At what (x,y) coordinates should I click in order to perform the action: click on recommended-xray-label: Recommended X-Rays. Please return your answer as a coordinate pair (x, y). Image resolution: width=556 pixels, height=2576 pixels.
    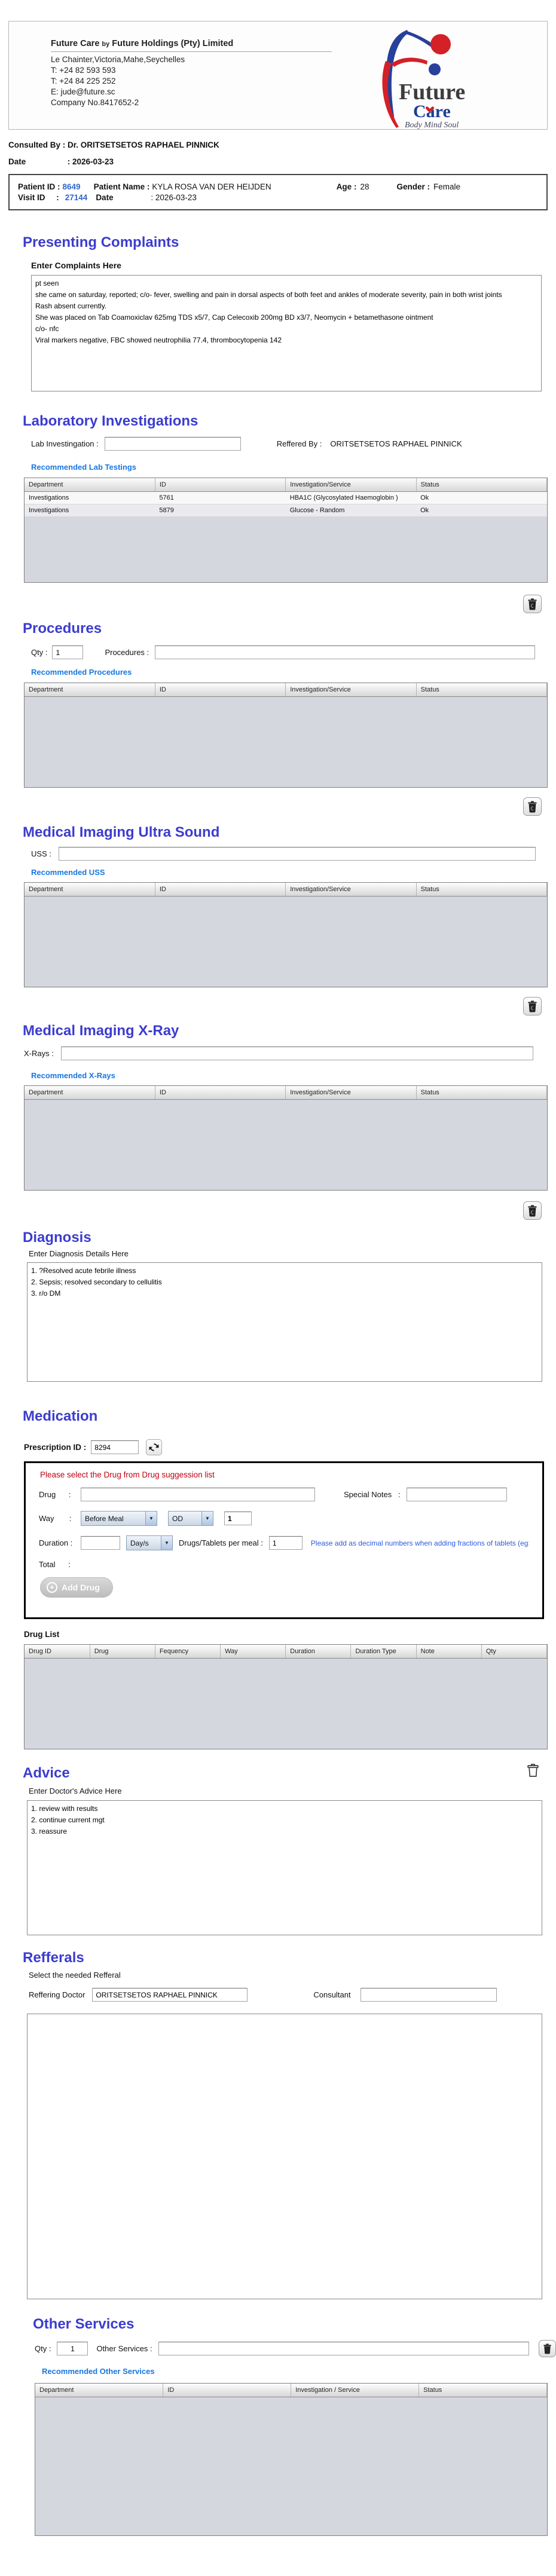
    Looking at the image, I should click on (73, 1075).